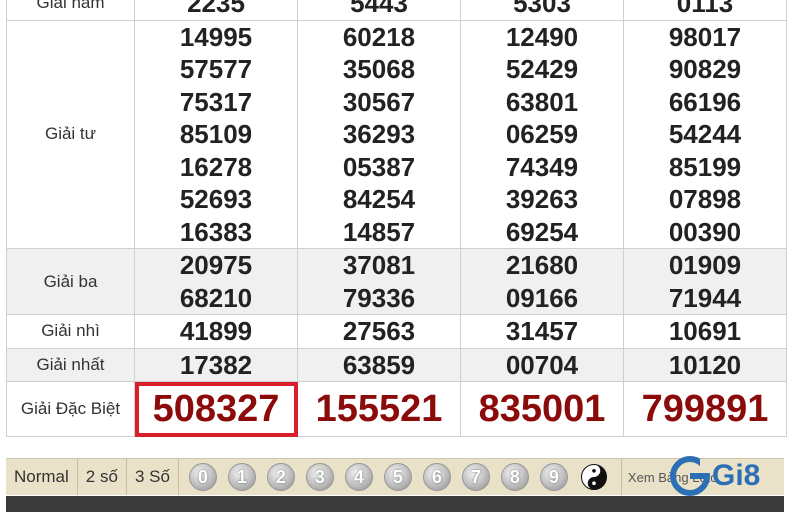  I want to click on special-number: 508327, so click(216, 409).